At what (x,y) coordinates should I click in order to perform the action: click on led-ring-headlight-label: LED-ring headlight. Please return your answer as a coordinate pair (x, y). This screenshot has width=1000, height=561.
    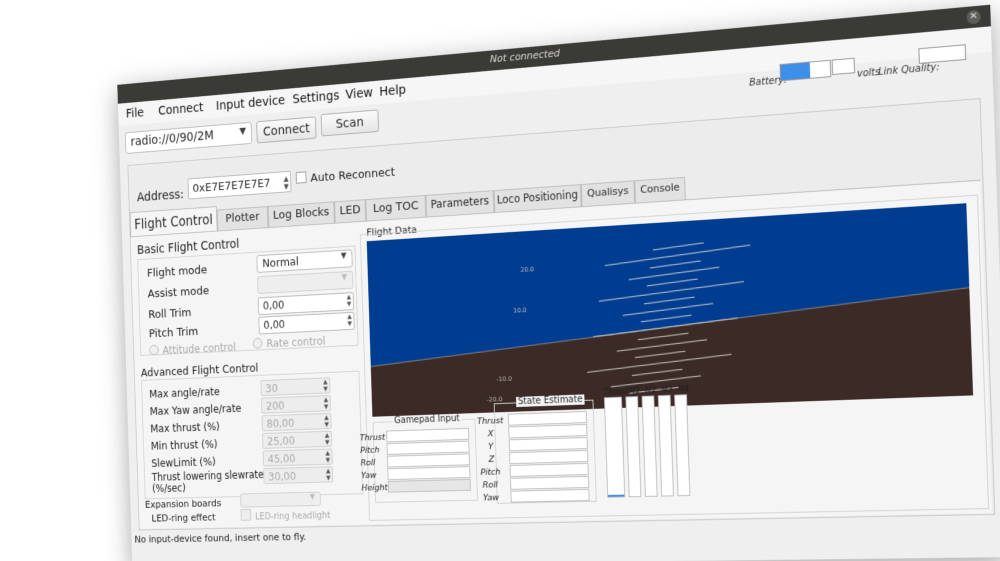
    Looking at the image, I should click on (293, 516).